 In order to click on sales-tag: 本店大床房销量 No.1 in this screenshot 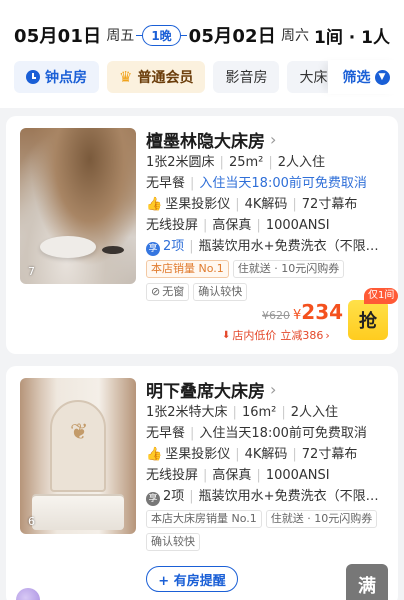, I will do `click(204, 519)`.